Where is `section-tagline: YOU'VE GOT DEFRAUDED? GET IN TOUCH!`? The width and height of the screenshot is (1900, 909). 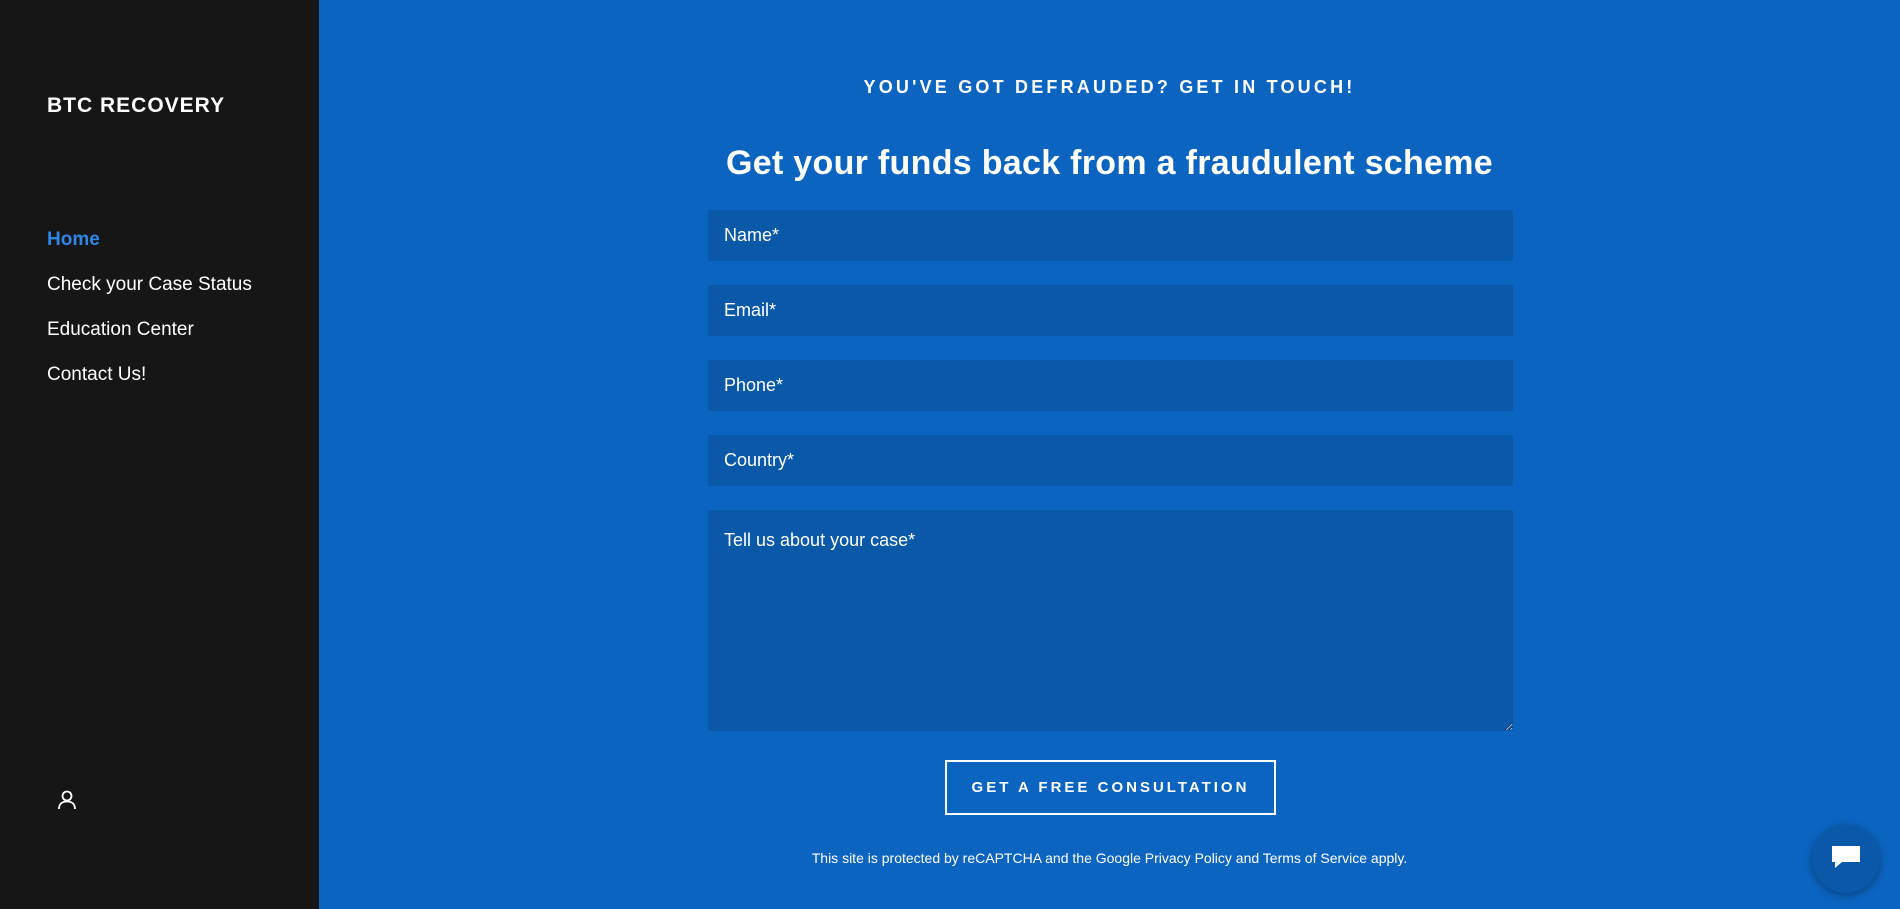
section-tagline: YOU'VE GOT DEFRAUDED? GET IN TOUCH! is located at coordinates (1109, 87).